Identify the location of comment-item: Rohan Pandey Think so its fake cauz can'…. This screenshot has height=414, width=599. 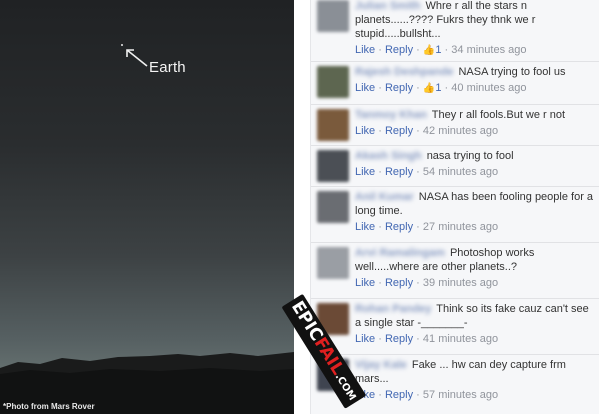
(455, 327).